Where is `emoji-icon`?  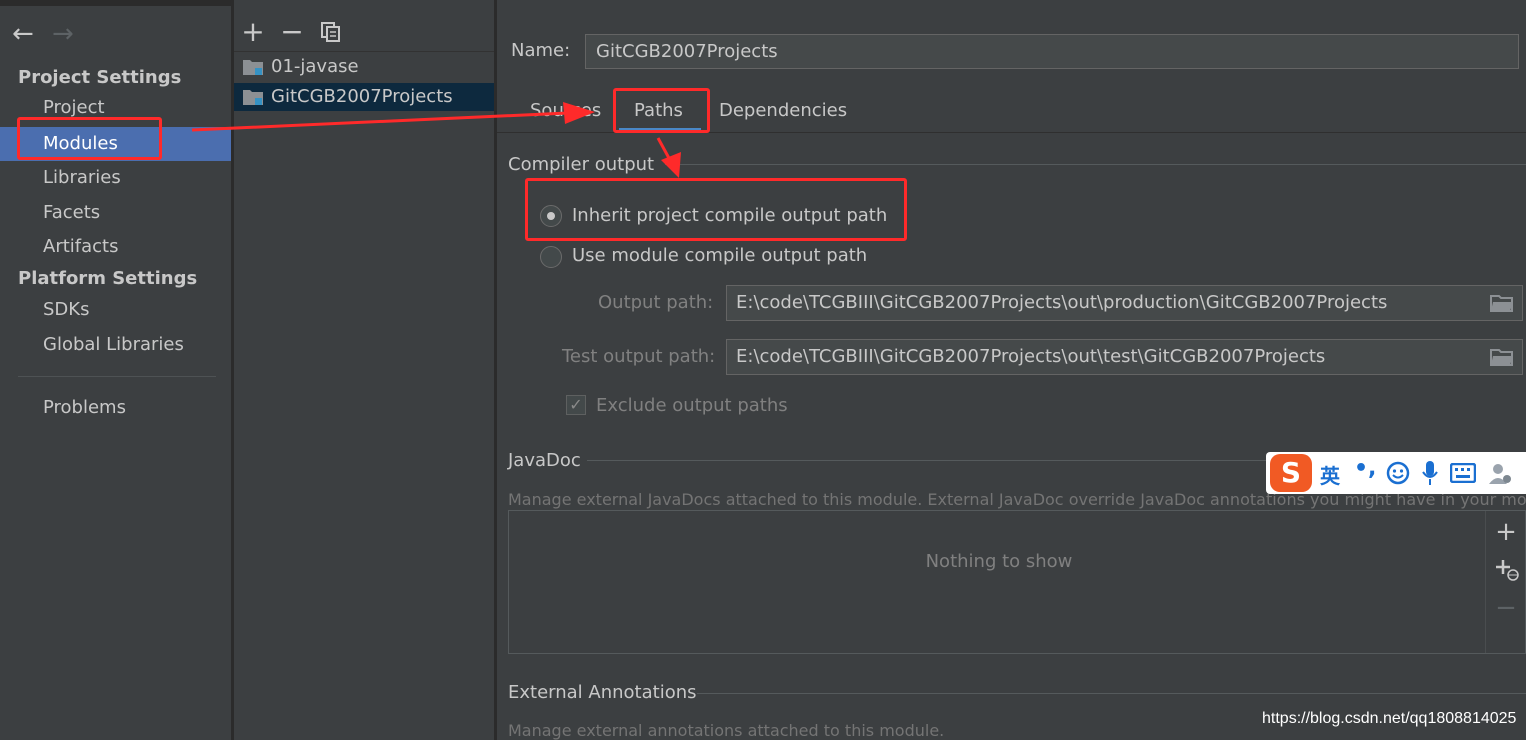
emoji-icon is located at coordinates (1398, 473).